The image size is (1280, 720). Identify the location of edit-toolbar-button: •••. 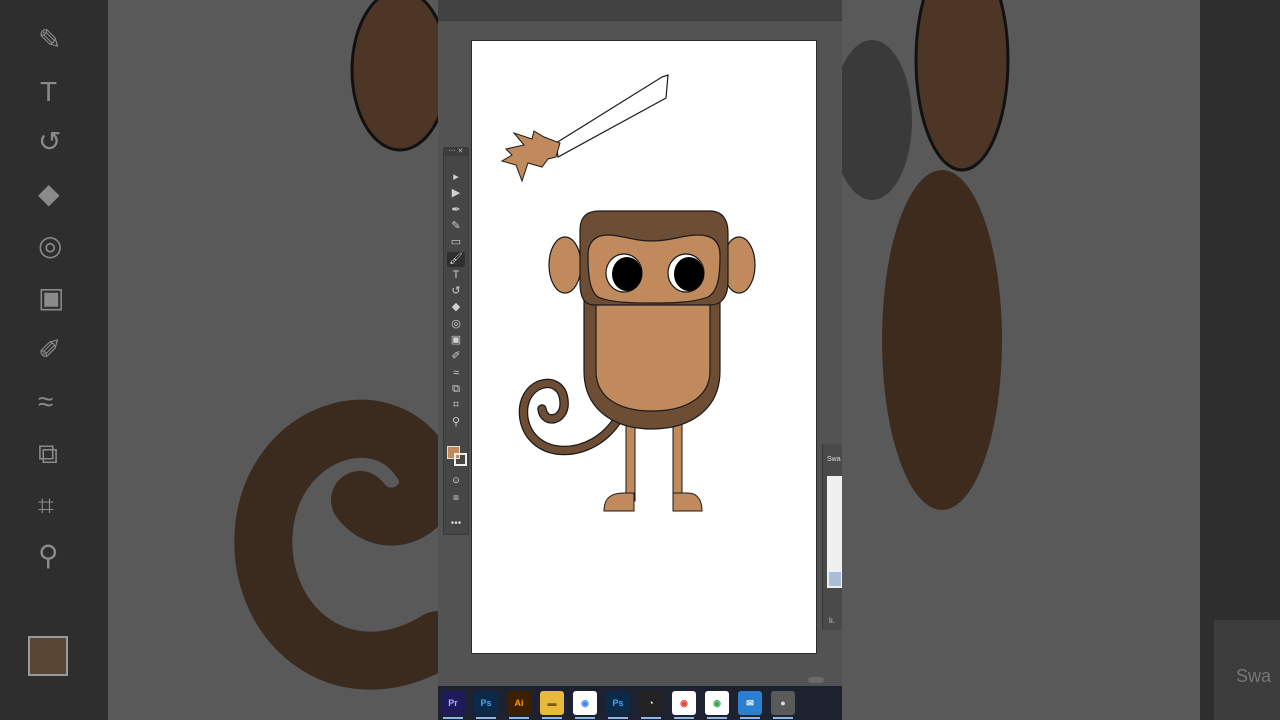
(456, 523).